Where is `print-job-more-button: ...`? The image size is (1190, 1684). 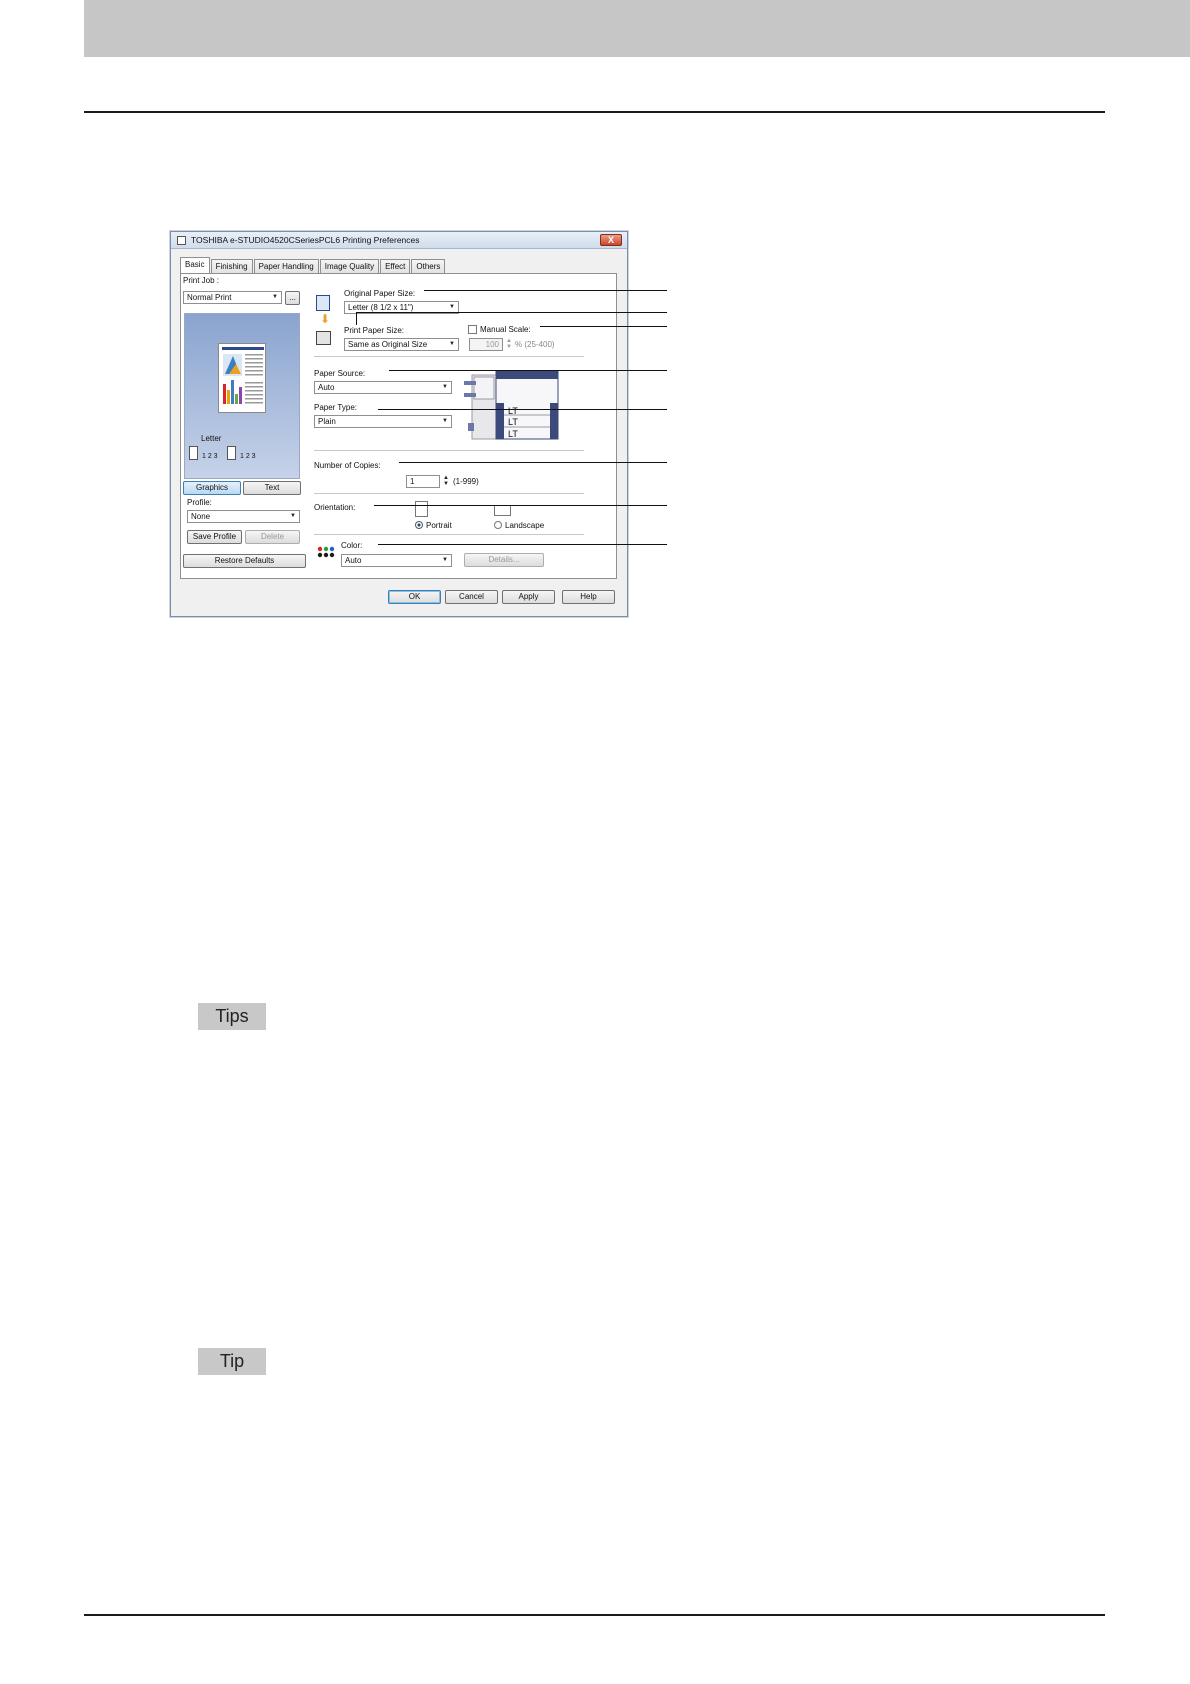 print-job-more-button: ... is located at coordinates (292, 298).